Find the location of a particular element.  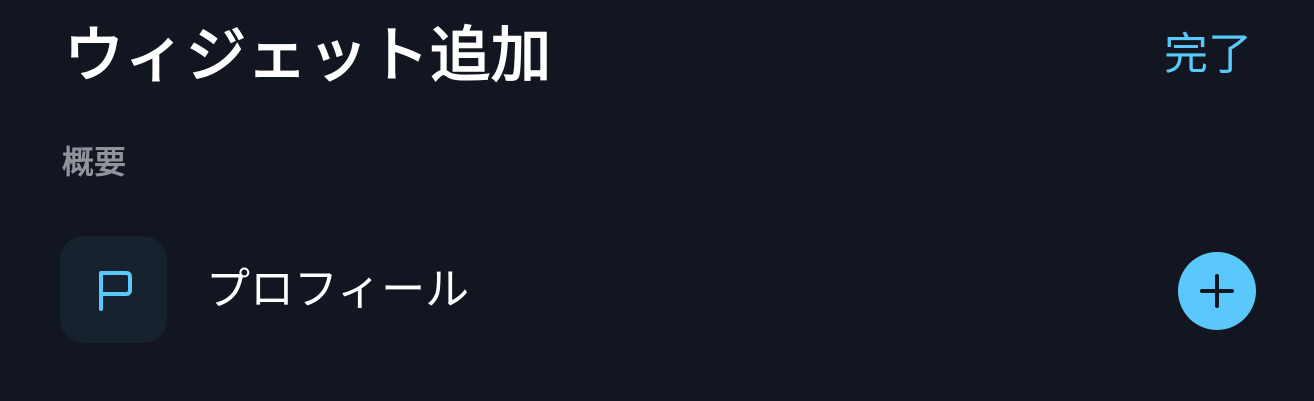

widget-icon-tile is located at coordinates (113, 289).